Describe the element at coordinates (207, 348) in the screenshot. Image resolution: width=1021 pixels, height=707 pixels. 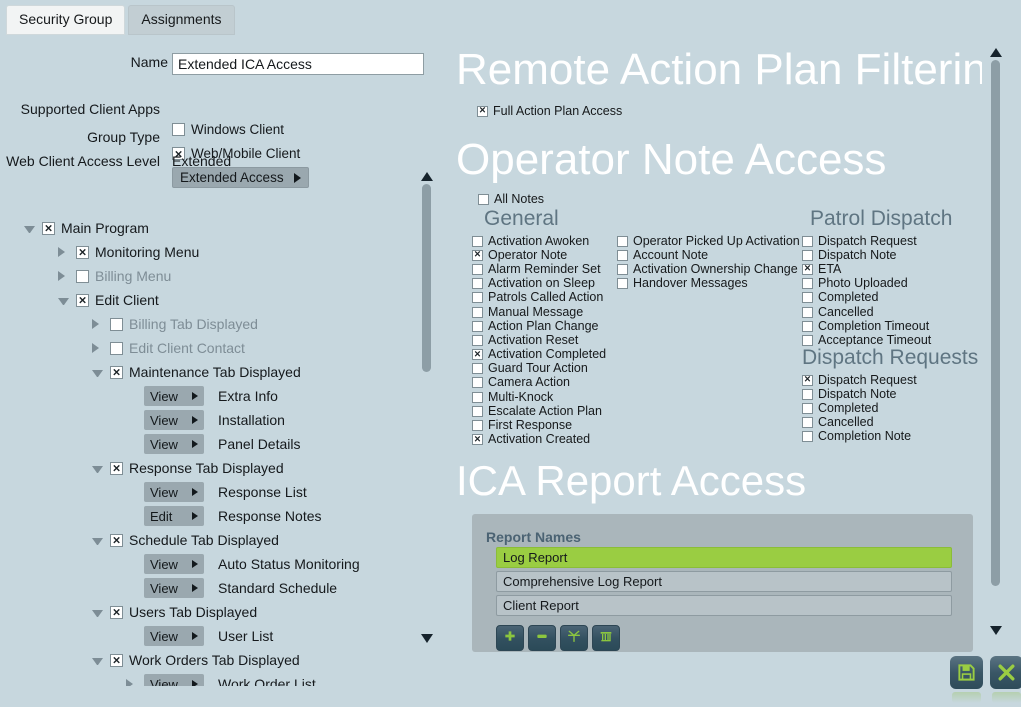
I see `tree-node: Edit Client Contact` at that location.